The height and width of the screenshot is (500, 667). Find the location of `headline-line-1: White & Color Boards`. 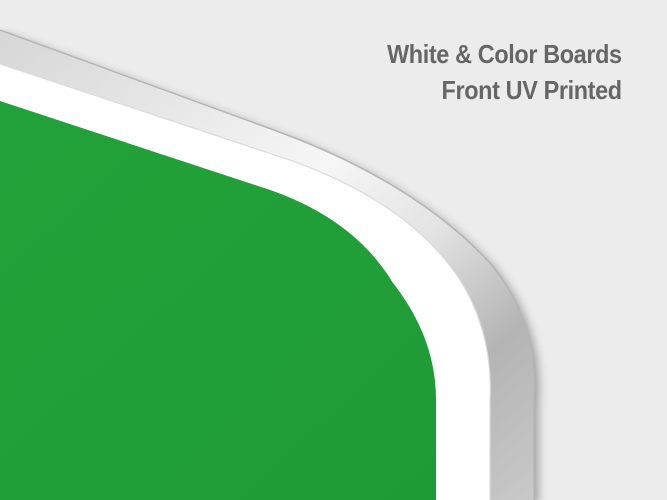

headline-line-1: White & Color Boards is located at coordinates (504, 54).